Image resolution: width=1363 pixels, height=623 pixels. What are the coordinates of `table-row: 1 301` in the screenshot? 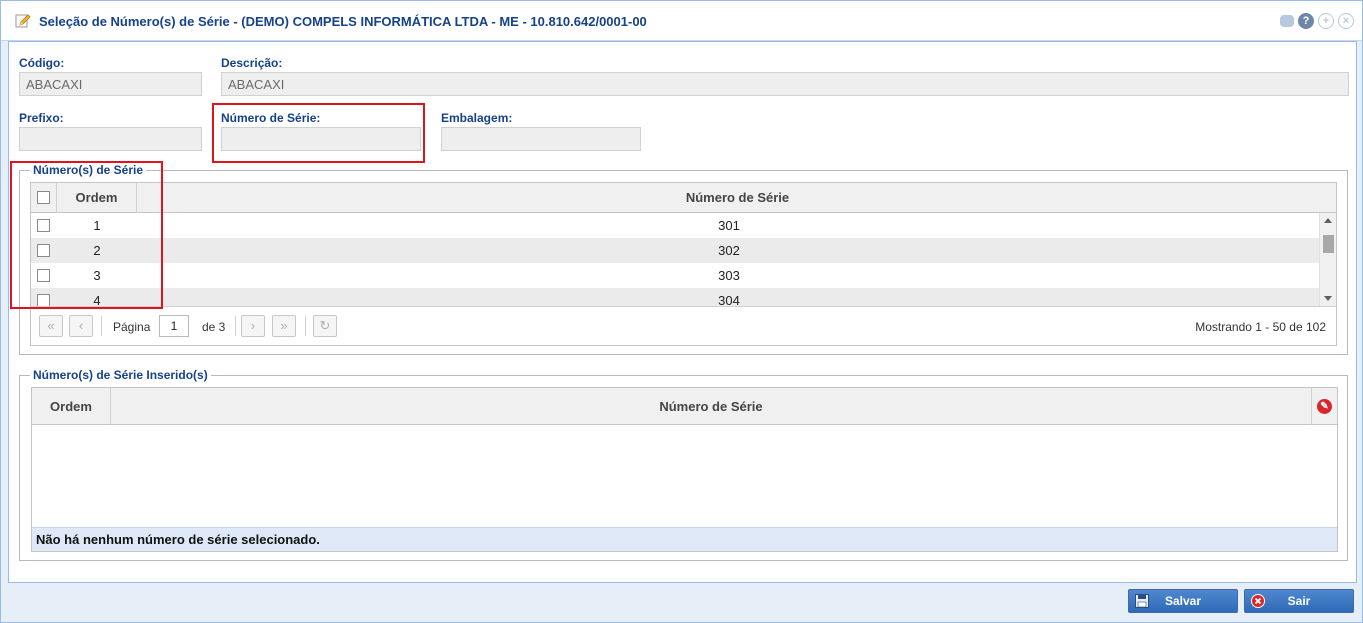 It's located at (676, 225).